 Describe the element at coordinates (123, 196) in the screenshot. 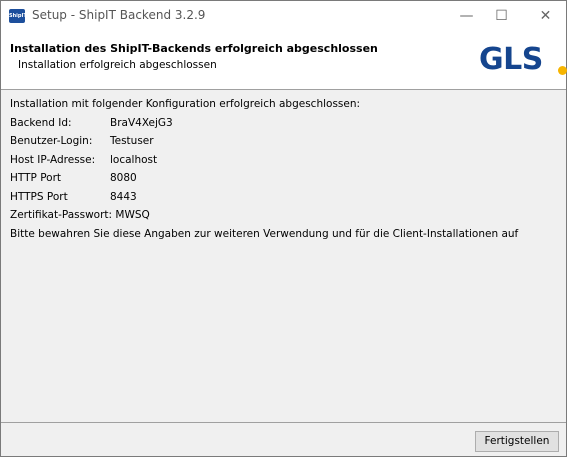

I see `config-value: 8443` at that location.